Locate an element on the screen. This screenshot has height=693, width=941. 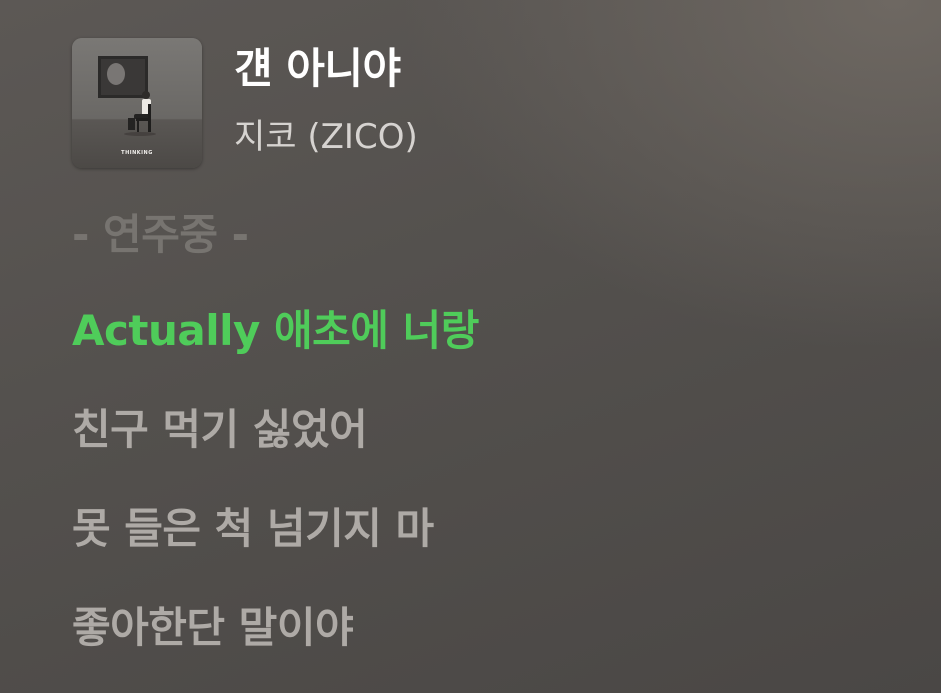
song-title: 걘 아니야 is located at coordinates (317, 68).